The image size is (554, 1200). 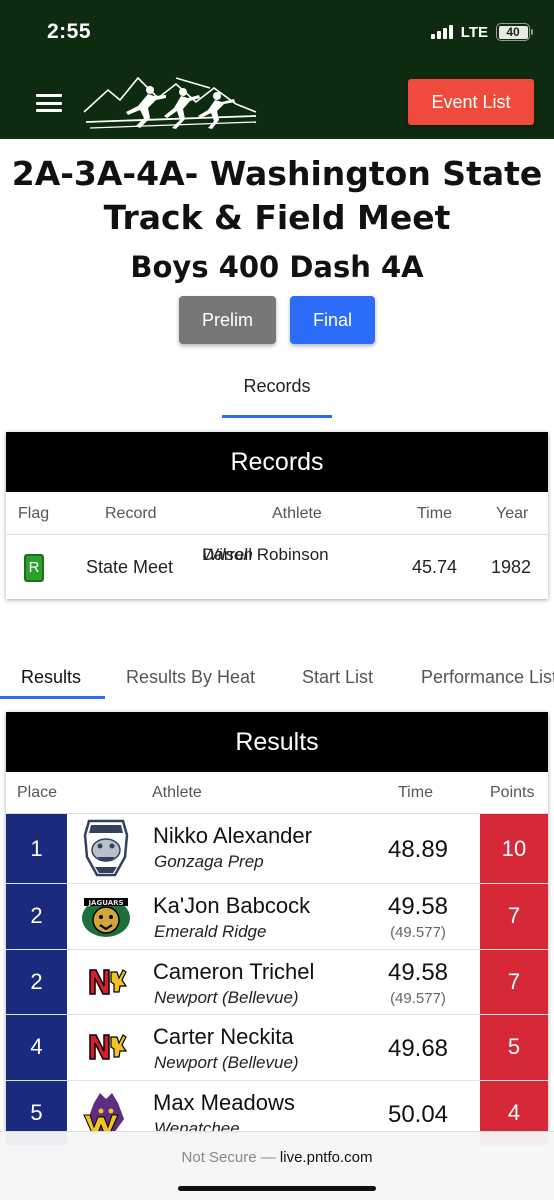 I want to click on status-indicators: LTE 40, so click(x=481, y=32).